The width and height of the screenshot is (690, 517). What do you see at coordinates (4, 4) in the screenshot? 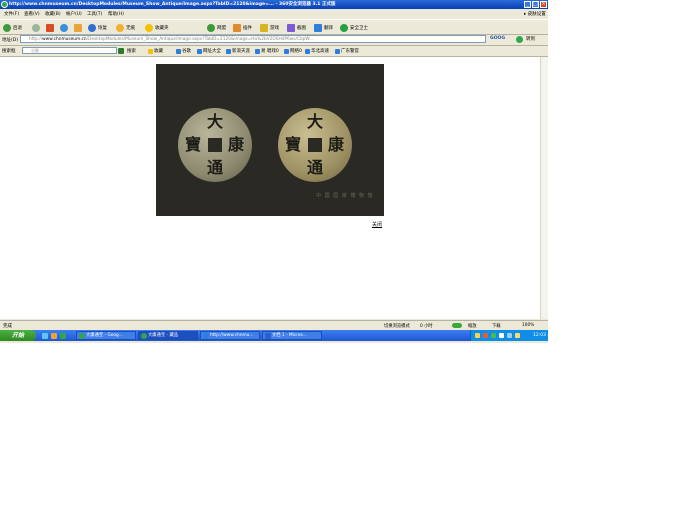
I see `browser-logo-icon` at bounding box center [4, 4].